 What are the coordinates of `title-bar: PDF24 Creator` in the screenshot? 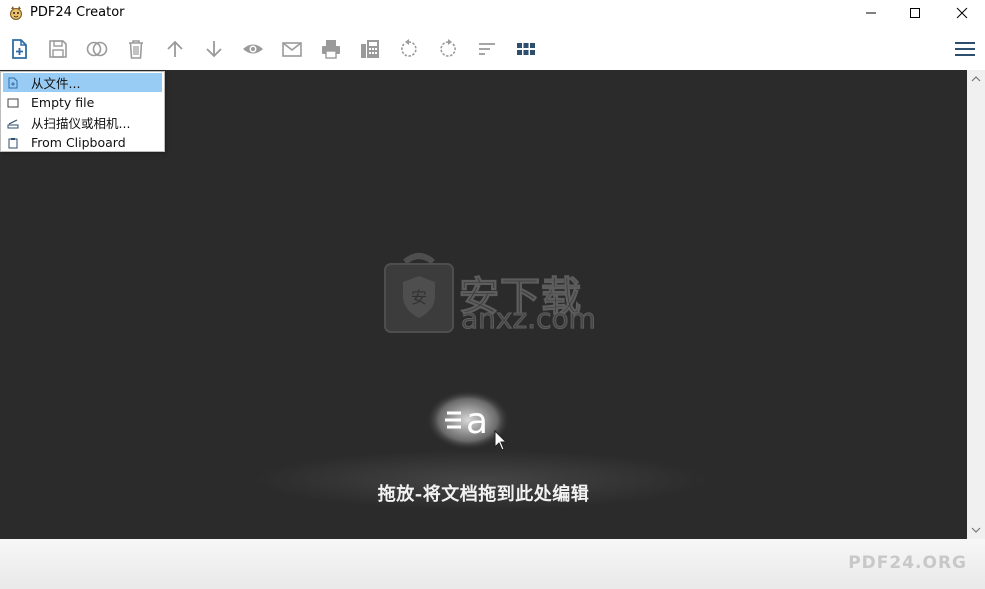 It's located at (492, 13).